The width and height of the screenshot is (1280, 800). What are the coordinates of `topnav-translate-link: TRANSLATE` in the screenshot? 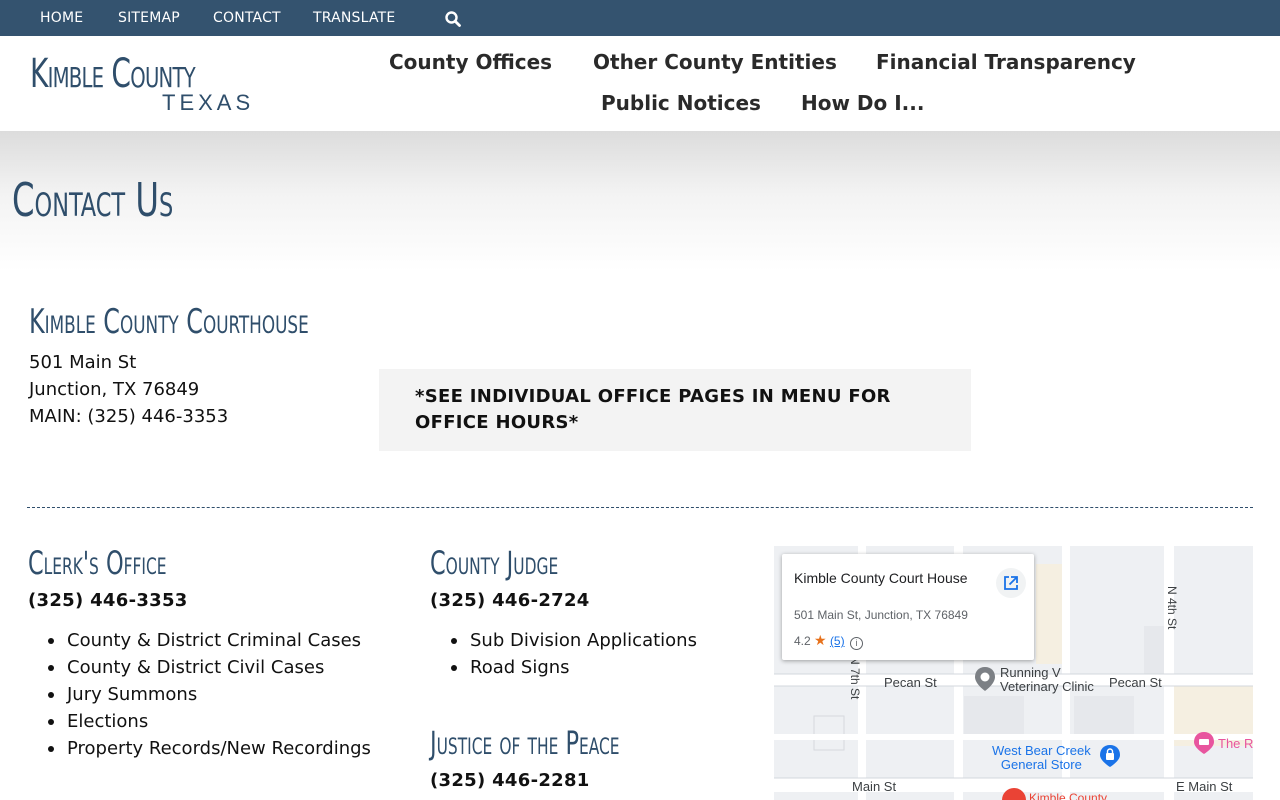 It's located at (354, 18).